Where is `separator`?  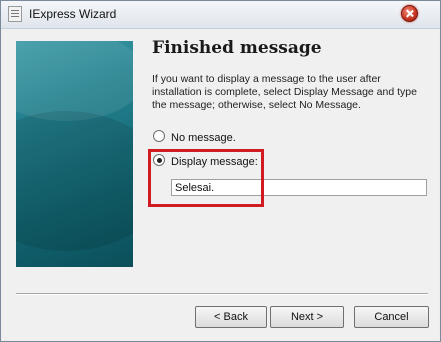 separator is located at coordinates (222, 294).